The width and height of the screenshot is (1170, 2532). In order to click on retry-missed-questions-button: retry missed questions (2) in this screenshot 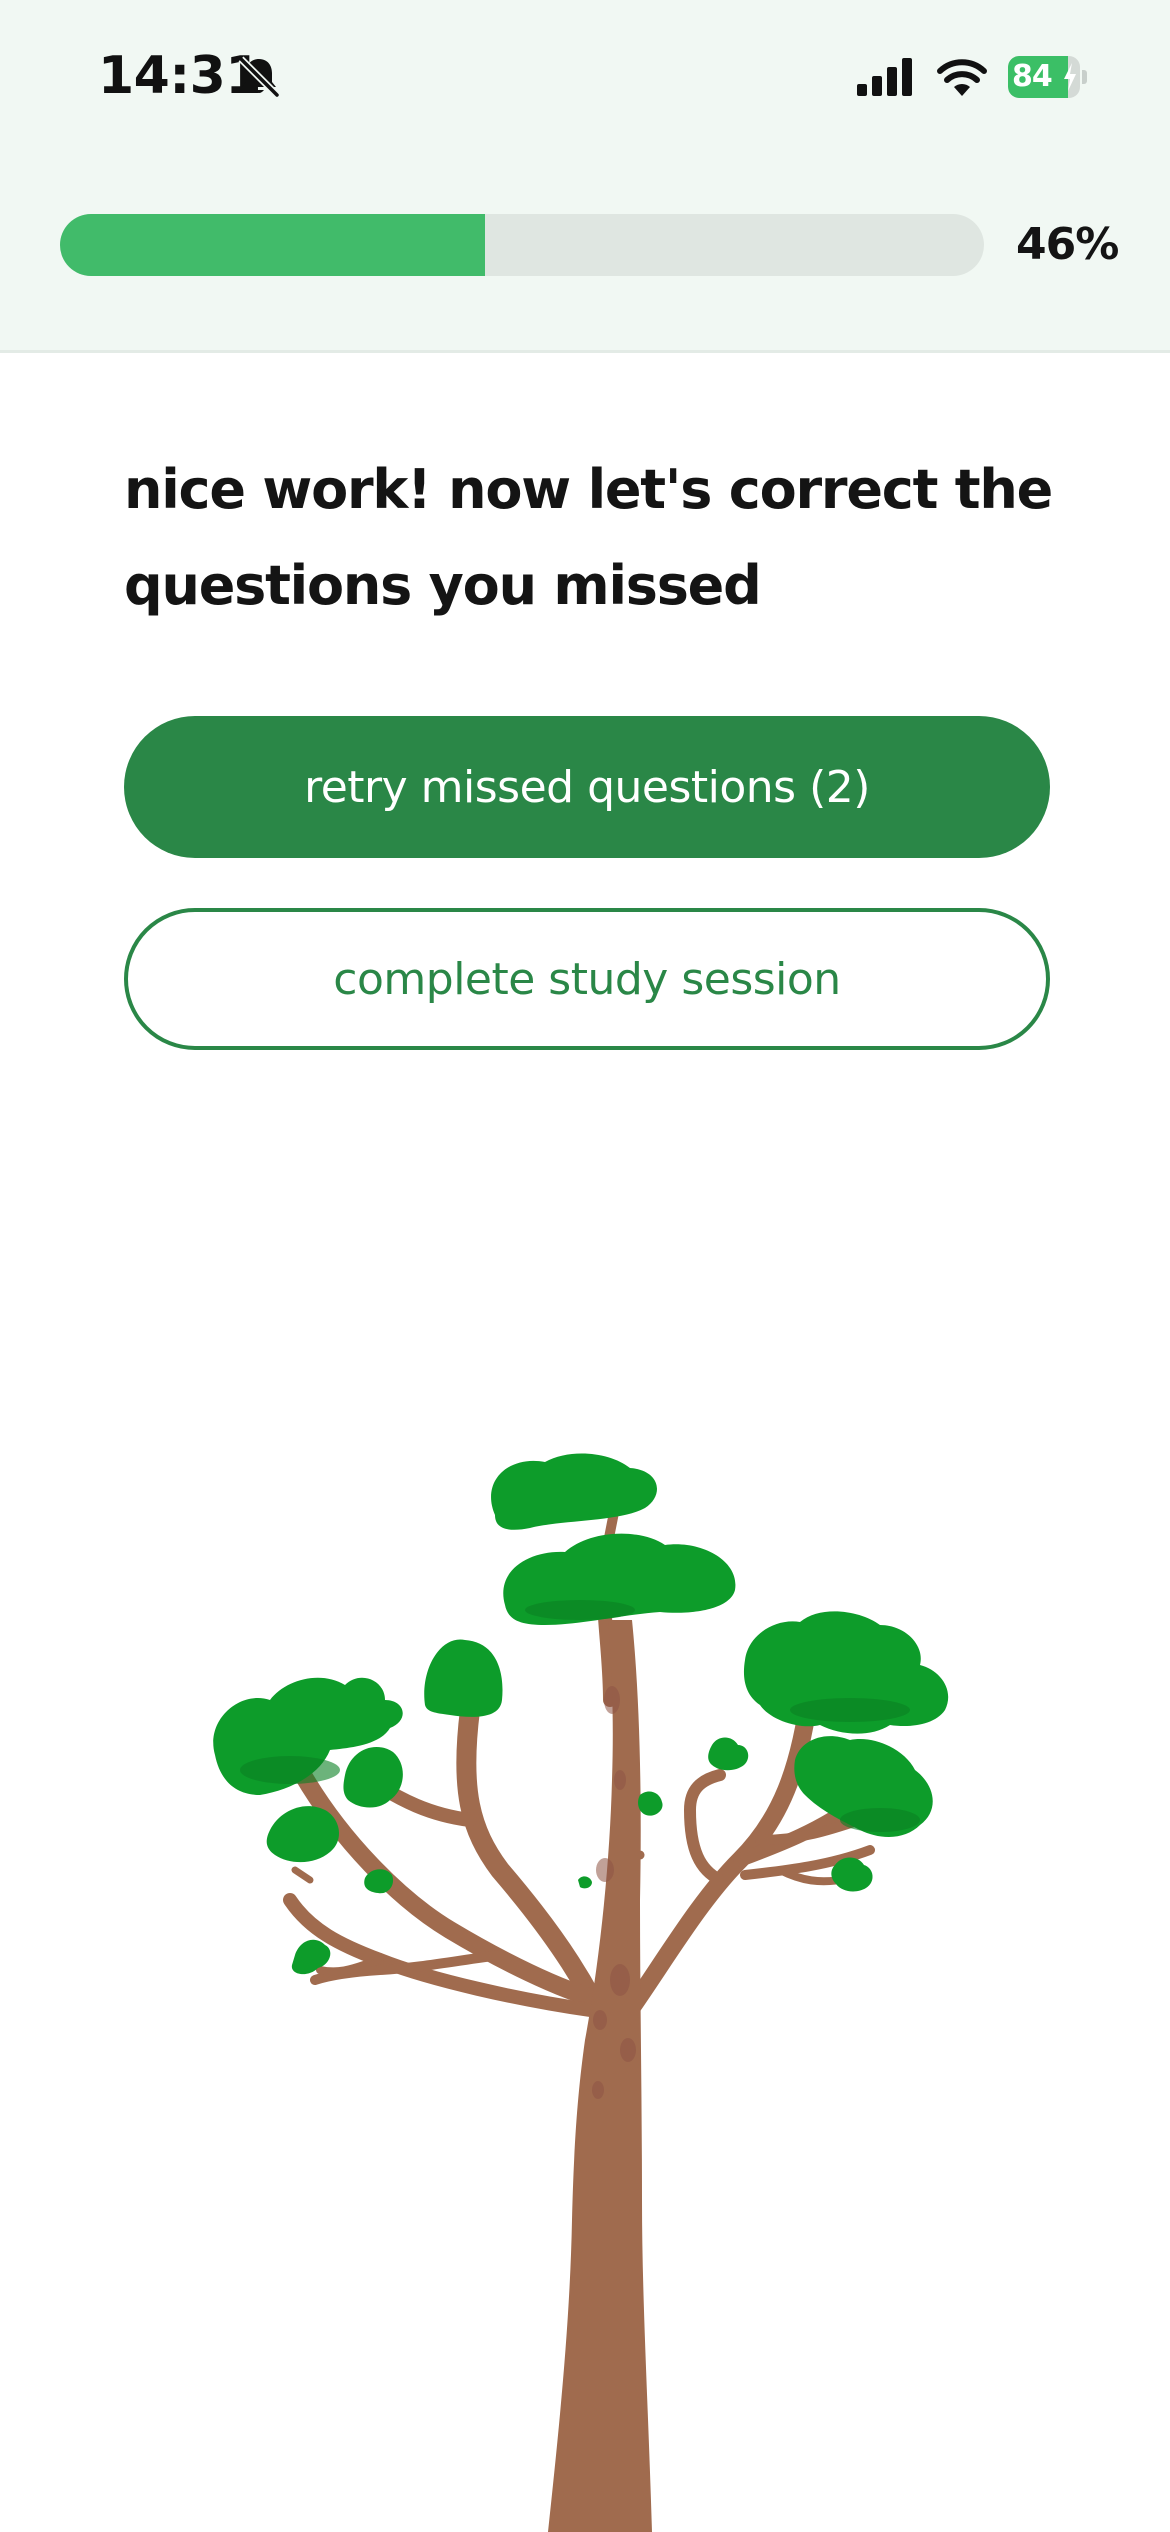, I will do `click(587, 787)`.